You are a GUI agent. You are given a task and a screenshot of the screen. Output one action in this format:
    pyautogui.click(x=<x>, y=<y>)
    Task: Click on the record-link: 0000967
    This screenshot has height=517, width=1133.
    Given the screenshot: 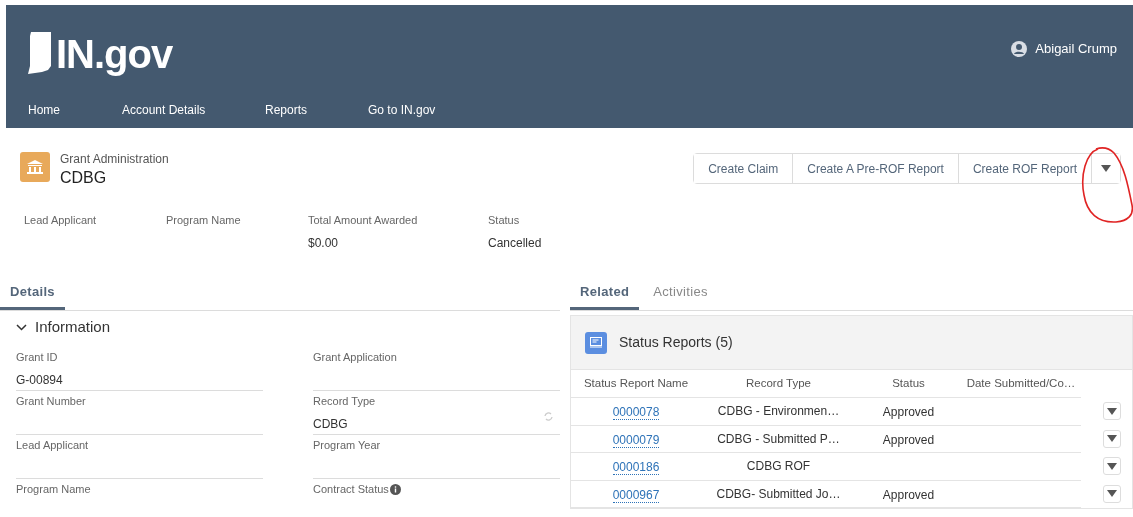 What is the action you would take?
    pyautogui.click(x=636, y=495)
    